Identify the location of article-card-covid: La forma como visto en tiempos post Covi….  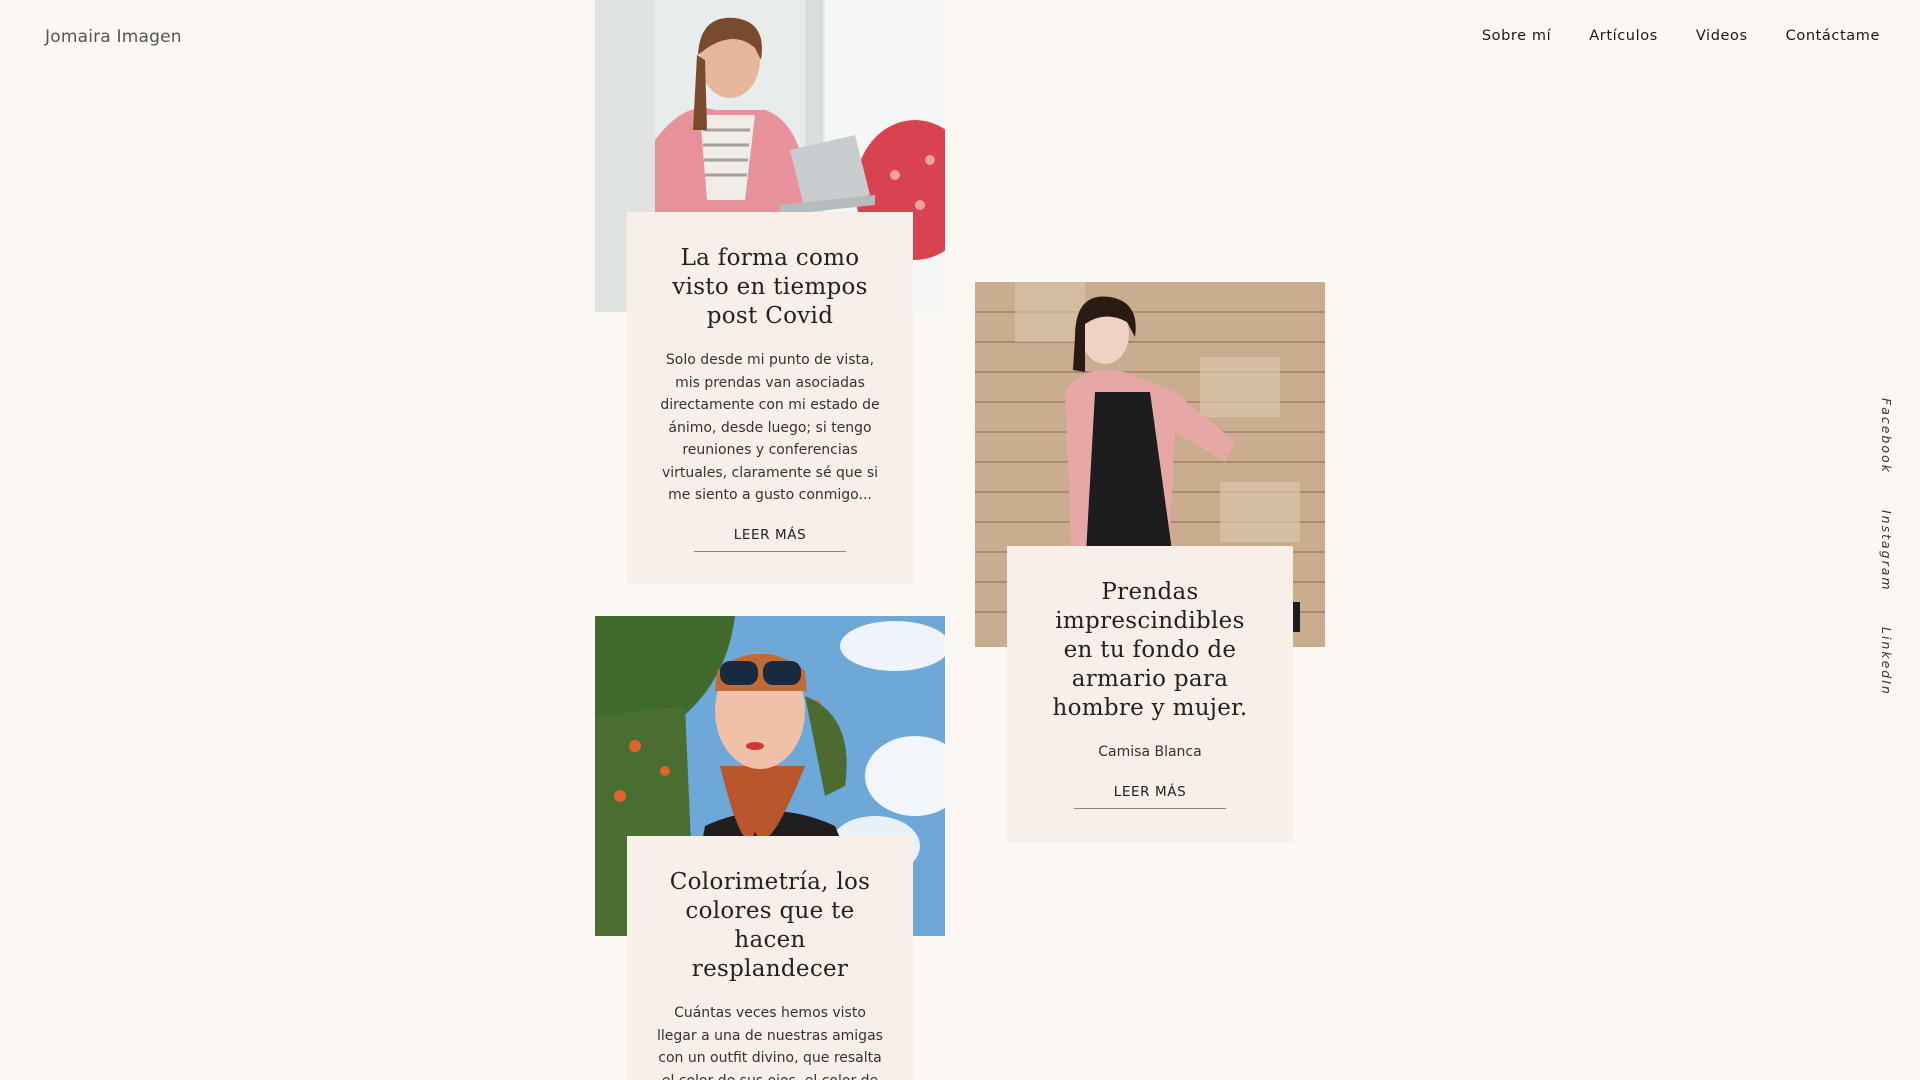
(770, 398).